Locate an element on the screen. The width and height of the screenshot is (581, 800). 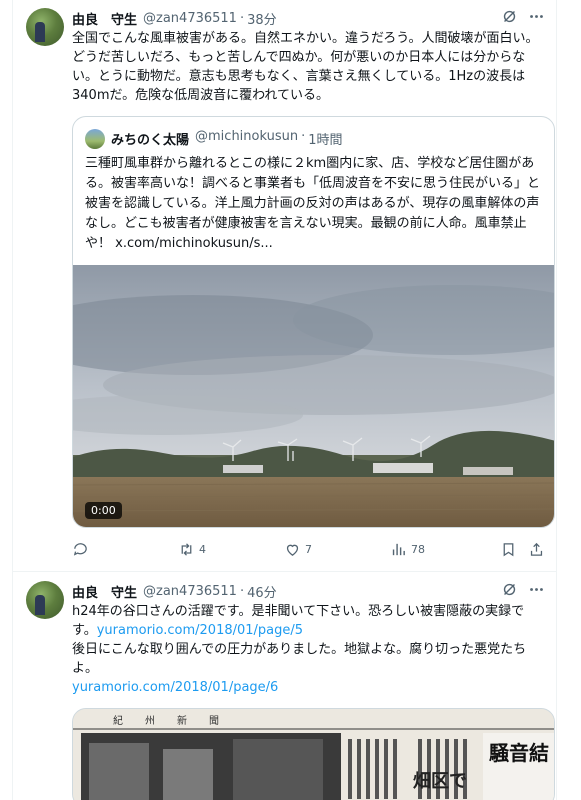
reply-icon is located at coordinates (80, 549).